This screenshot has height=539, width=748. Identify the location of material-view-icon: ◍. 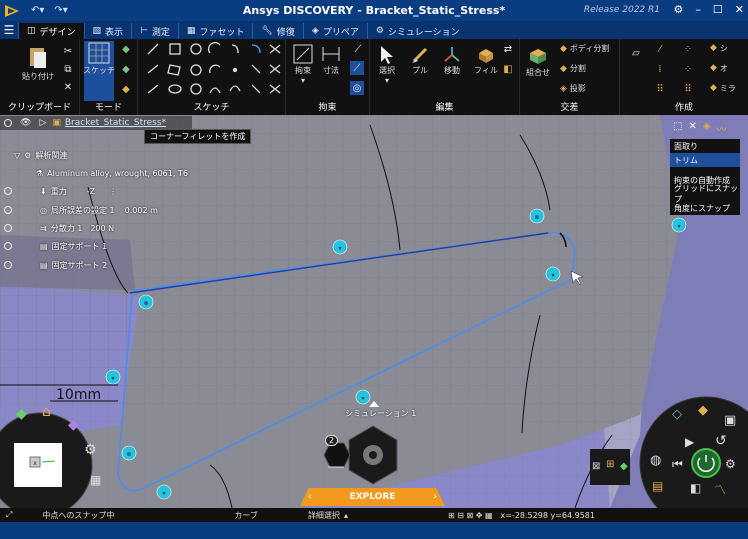
(655, 460).